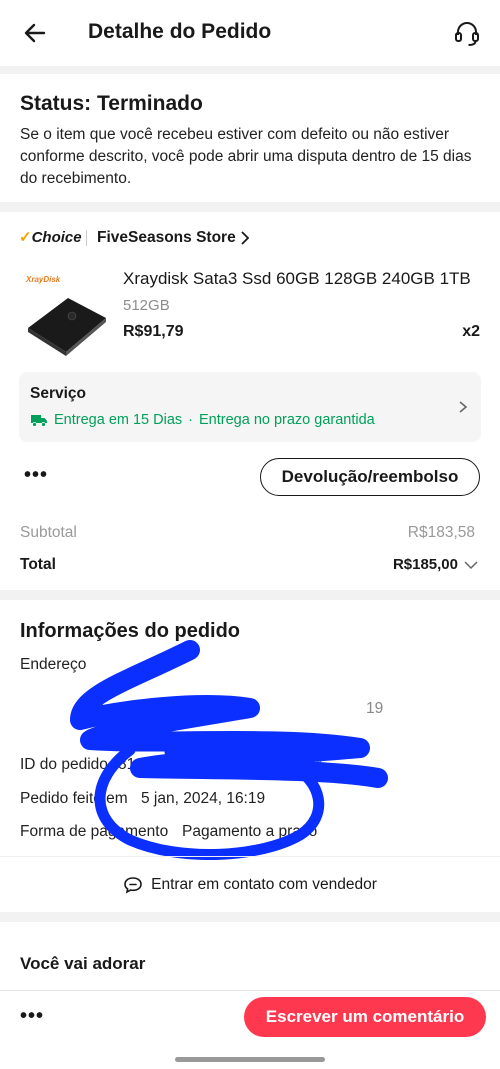  I want to click on chat-icon, so click(133, 885).